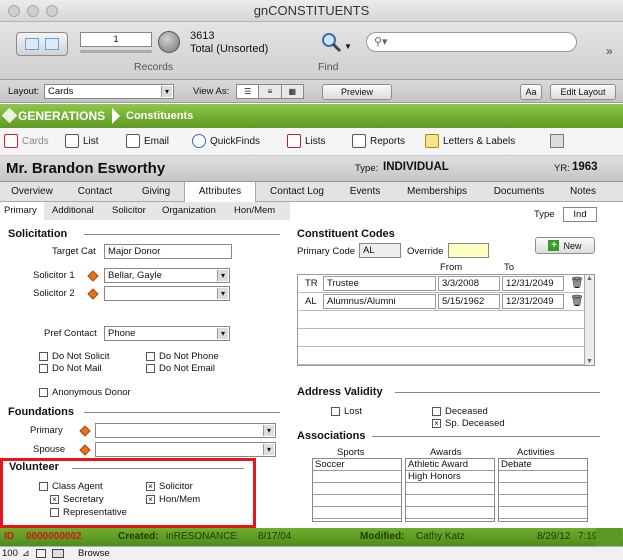 Image resolution: width=623 pixels, height=560 pixels. I want to click on form-view-icon: ☰, so click(248, 91).